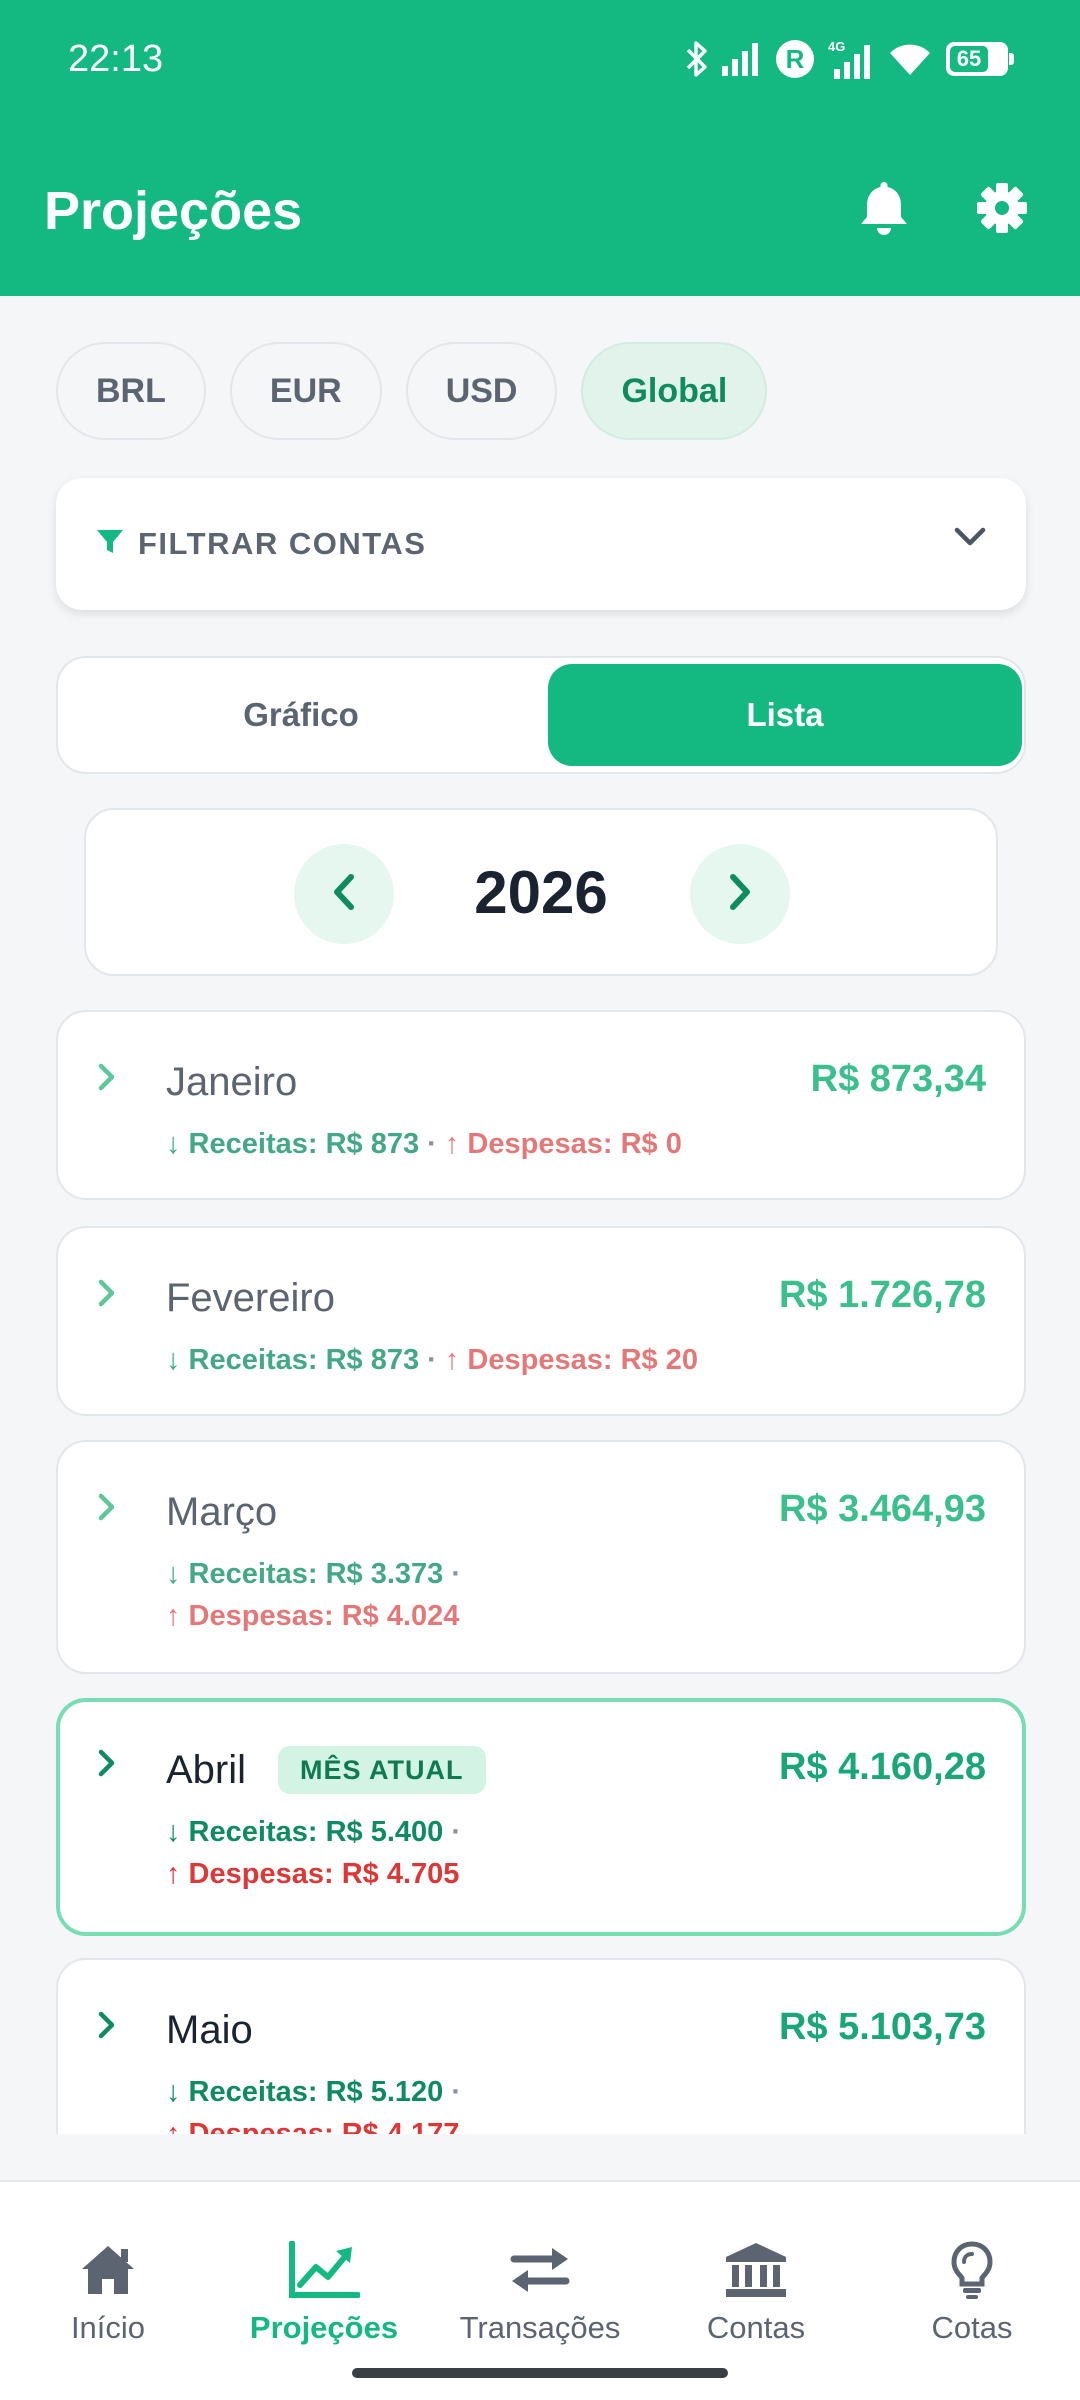 This screenshot has height=2400, width=1080. I want to click on month-expense-line: ↑ Despesas: R$ 4.177, so click(312, 2126).